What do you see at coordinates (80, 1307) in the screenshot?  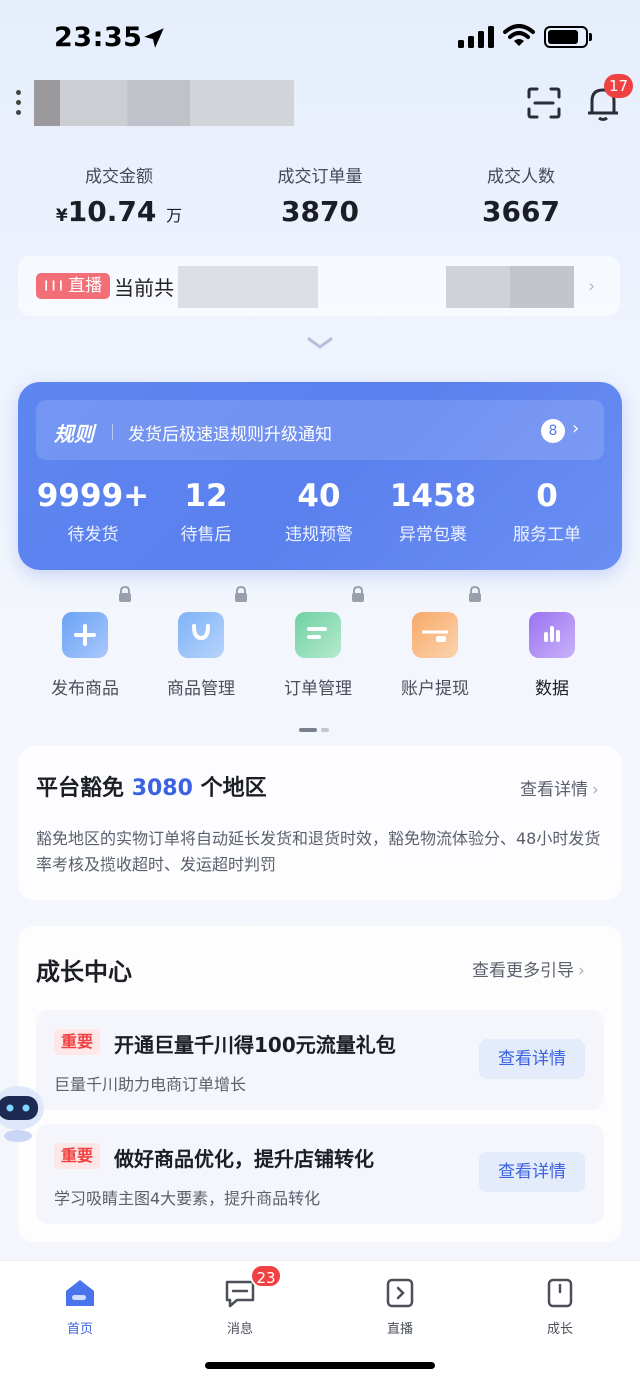 I see `tab-home: 首页` at bounding box center [80, 1307].